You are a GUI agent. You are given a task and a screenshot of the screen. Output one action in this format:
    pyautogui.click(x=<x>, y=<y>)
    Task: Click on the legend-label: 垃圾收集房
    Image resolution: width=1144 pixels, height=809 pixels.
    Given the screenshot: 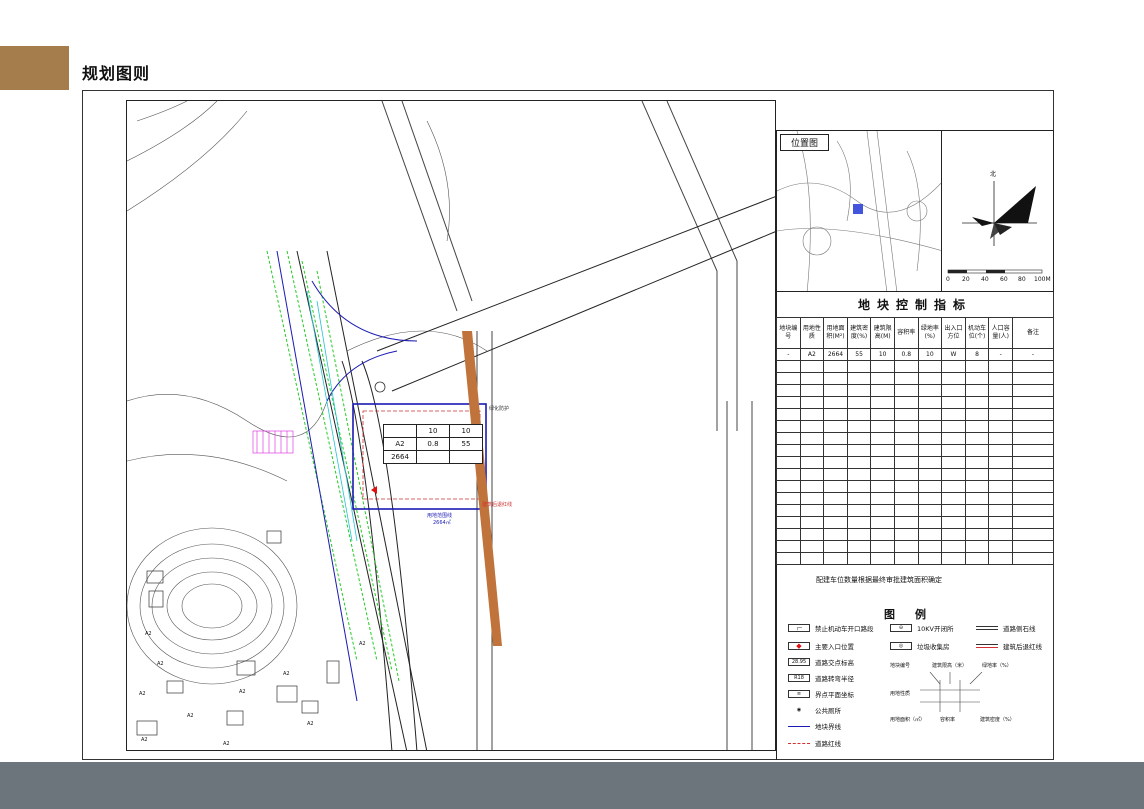 What is the action you would take?
    pyautogui.click(x=933, y=647)
    